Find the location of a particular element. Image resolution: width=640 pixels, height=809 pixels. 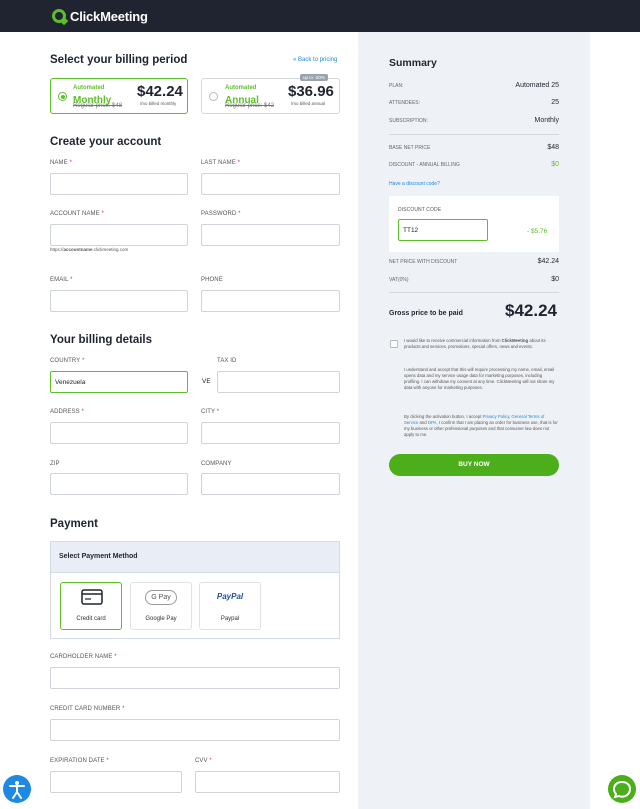

payment-method-heading: Select Payment Method is located at coordinates (98, 556).